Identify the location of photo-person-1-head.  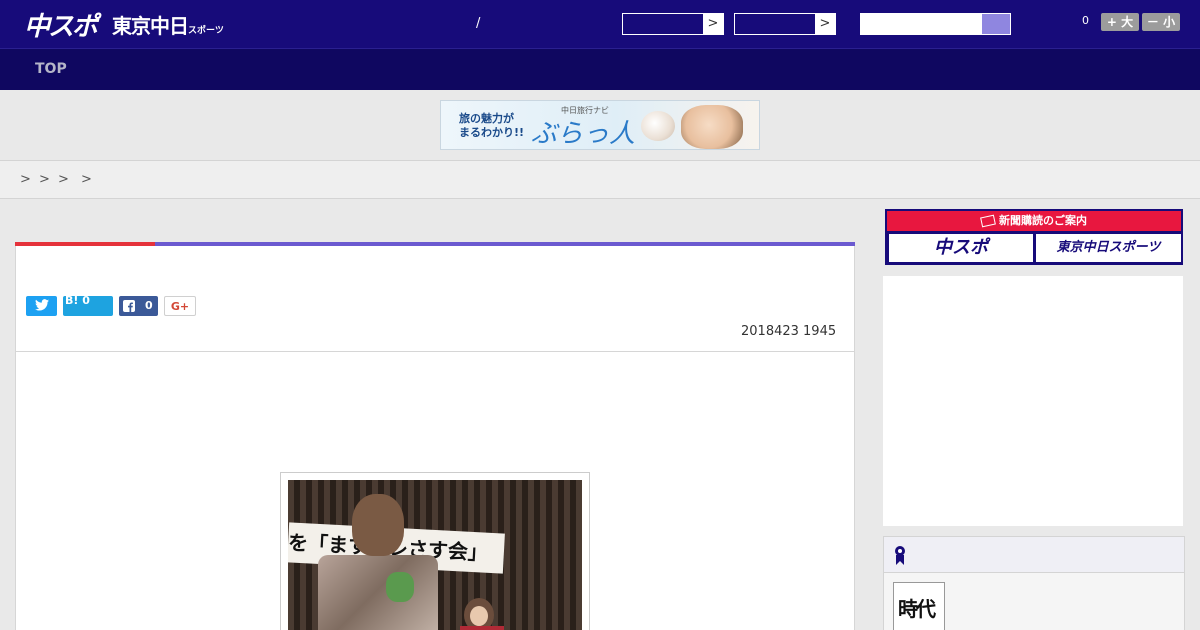
(378, 525).